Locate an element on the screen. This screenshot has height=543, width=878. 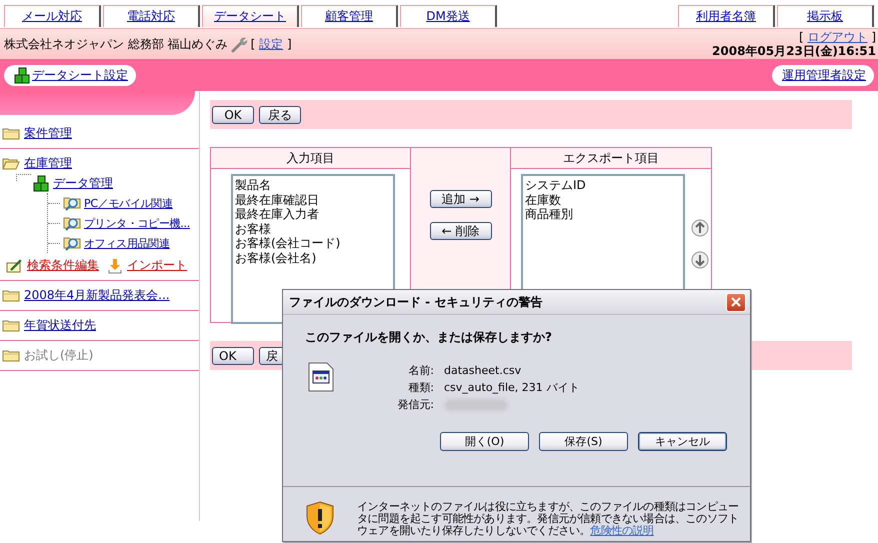
list-item: 最終在庫入力者 is located at coordinates (313, 214).